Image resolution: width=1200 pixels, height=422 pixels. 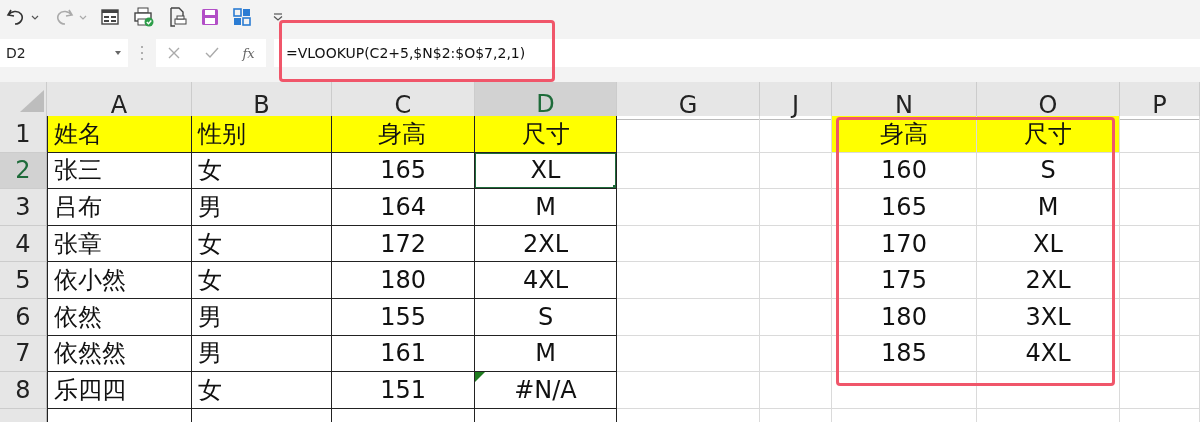 What do you see at coordinates (904, 353) in the screenshot?
I see `table-cell: 185` at bounding box center [904, 353].